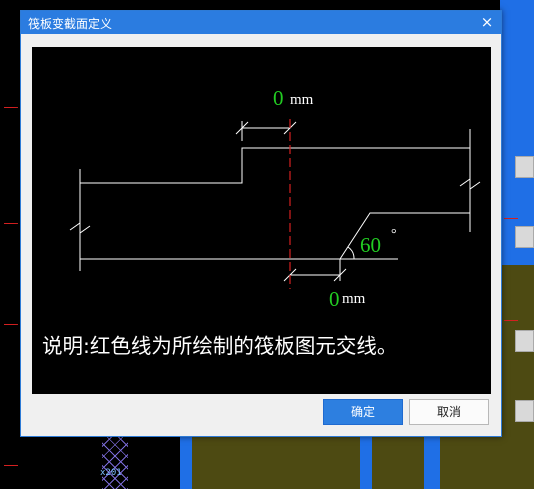 This screenshot has height=489, width=534. Describe the element at coordinates (394, 234) in the screenshot. I see `angle-unit: °` at that location.